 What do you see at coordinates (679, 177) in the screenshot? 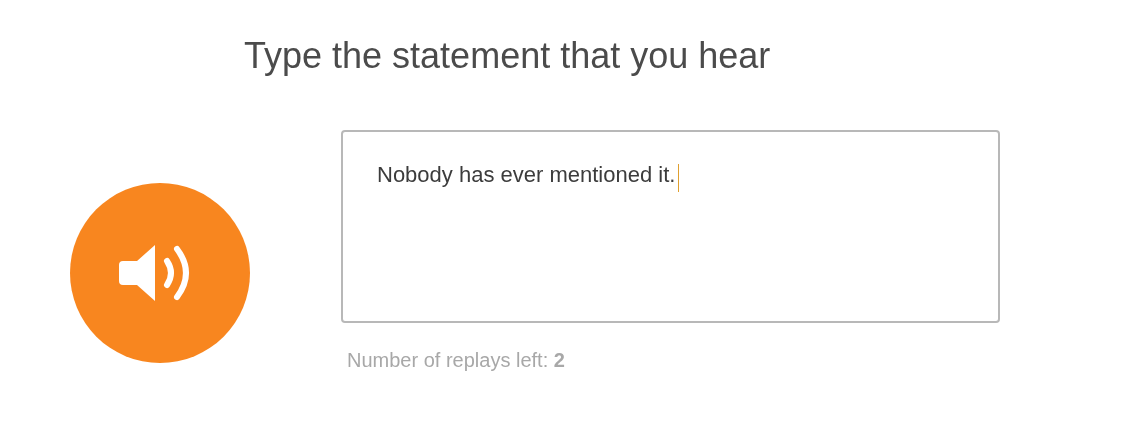
I see `text-cursor` at bounding box center [679, 177].